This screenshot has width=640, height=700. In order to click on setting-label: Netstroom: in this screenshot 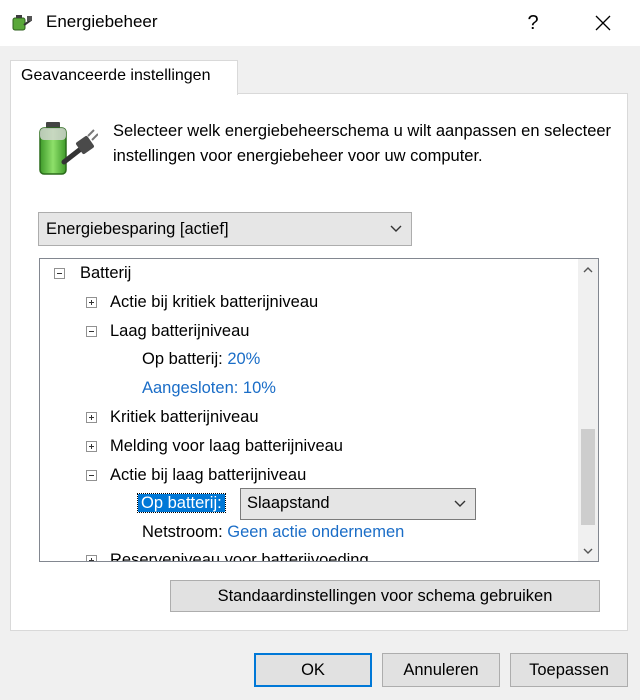, I will do `click(182, 532)`.